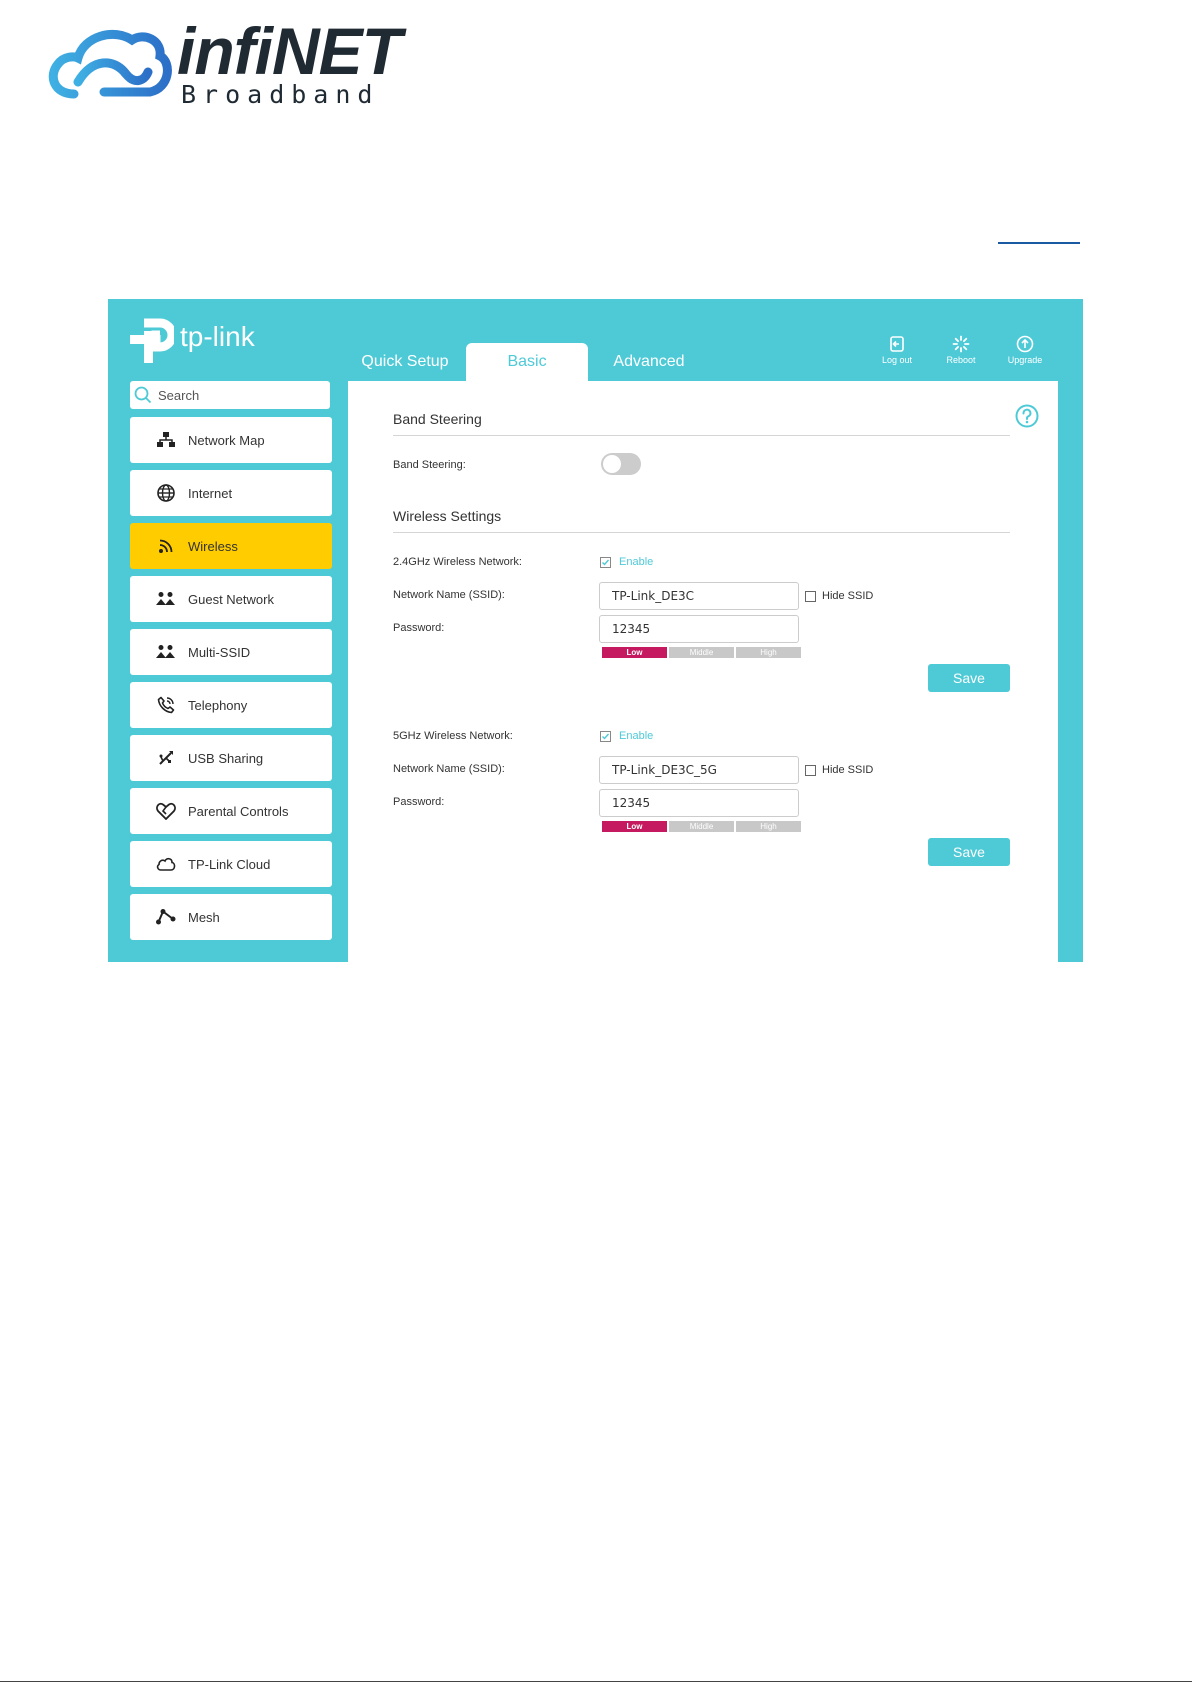 This screenshot has width=1192, height=1685. What do you see at coordinates (213, 546) in the screenshot?
I see `sidebar-item-label: Wireless` at bounding box center [213, 546].